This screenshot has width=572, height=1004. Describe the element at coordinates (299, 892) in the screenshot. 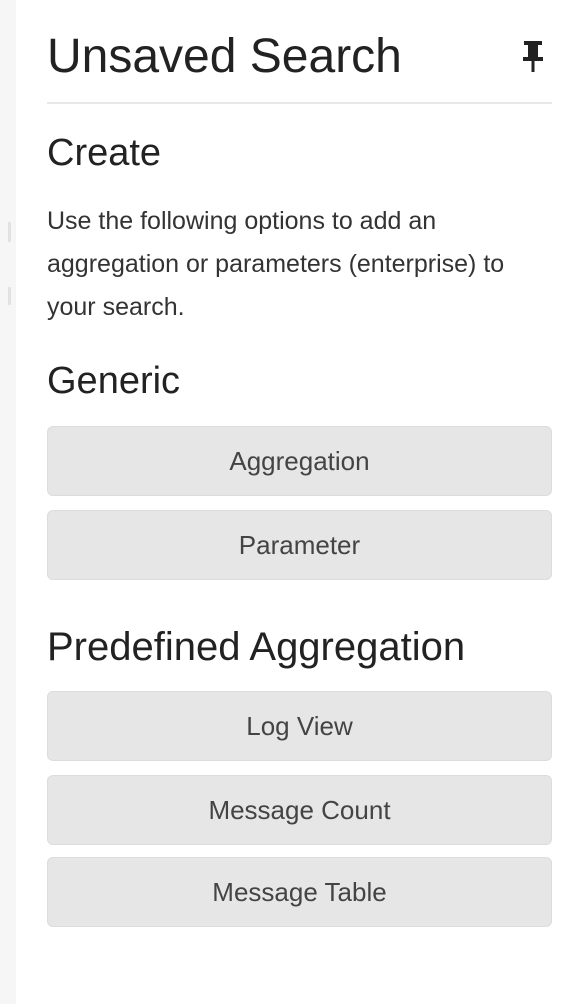

I see `message-table-button: Message Table` at that location.